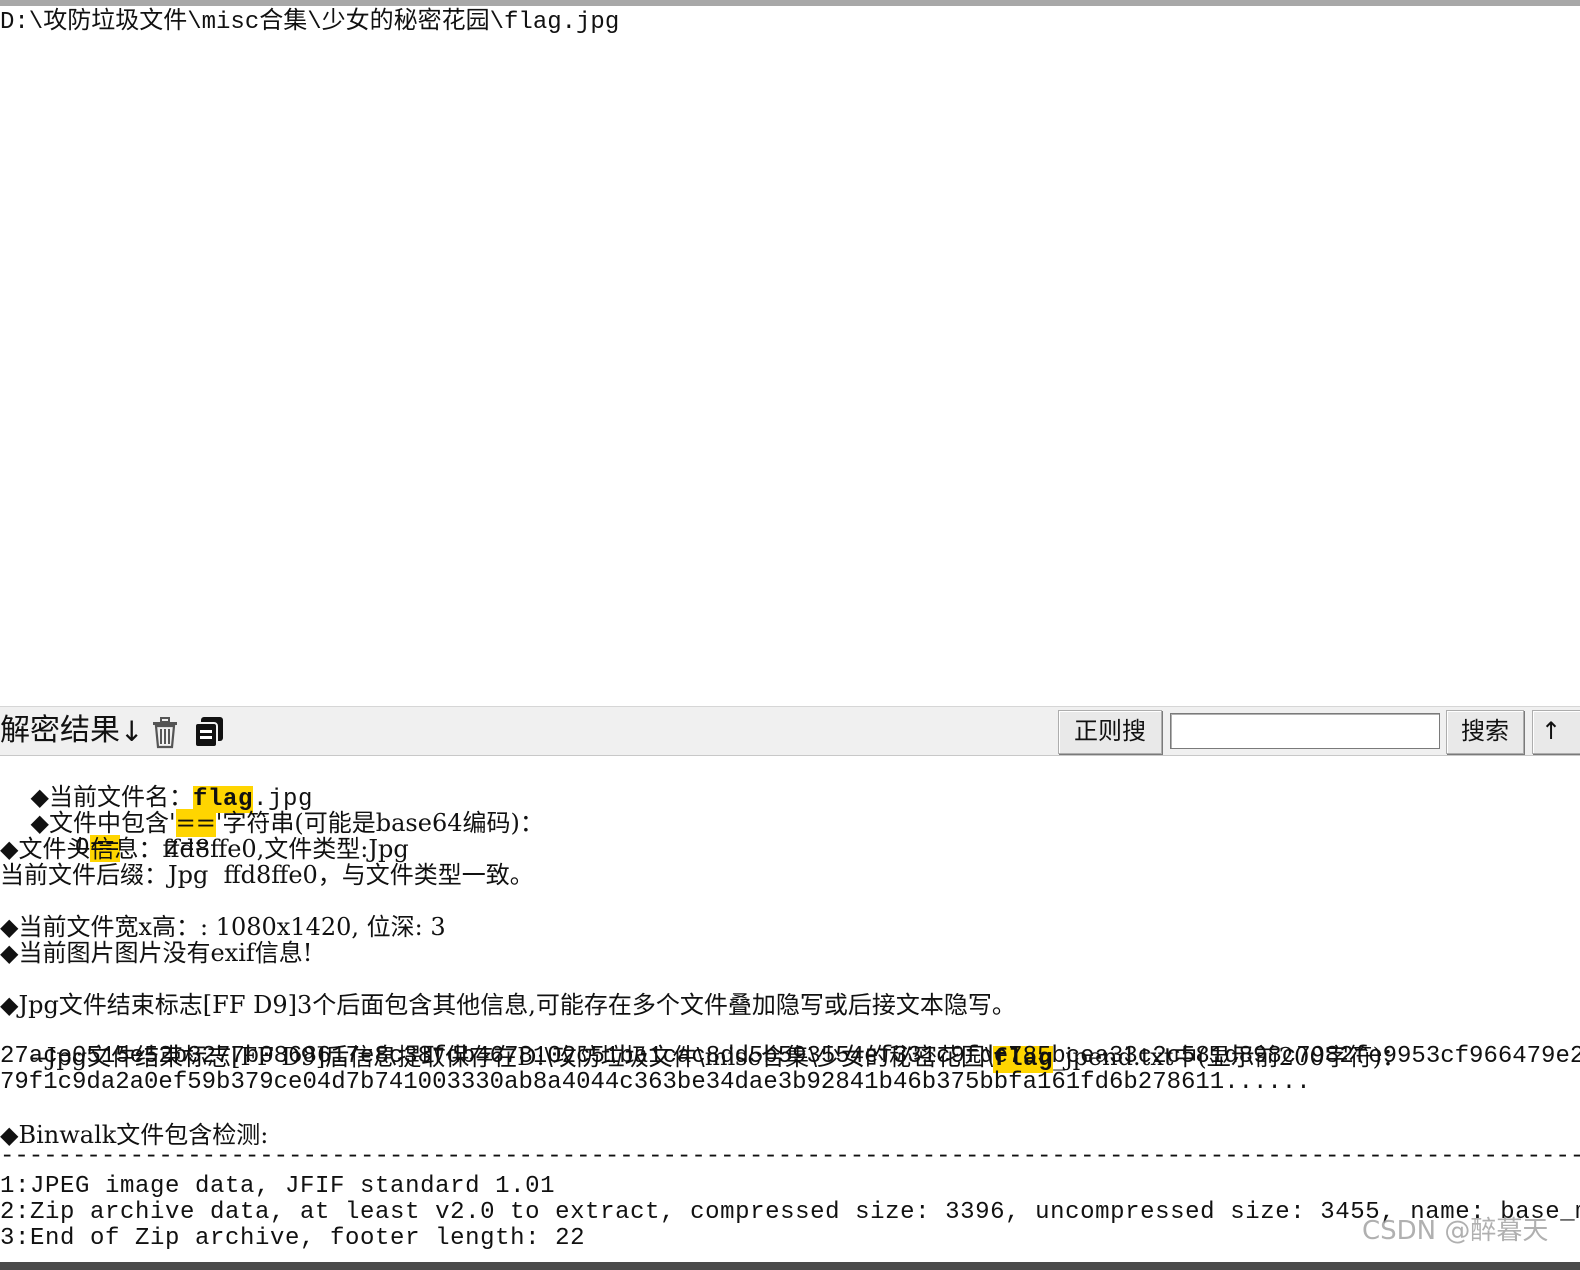  Describe the element at coordinates (293, 1238) in the screenshot. I see `binwalk-result-3: 3:End of Zip archive, footer length: 22` at that location.